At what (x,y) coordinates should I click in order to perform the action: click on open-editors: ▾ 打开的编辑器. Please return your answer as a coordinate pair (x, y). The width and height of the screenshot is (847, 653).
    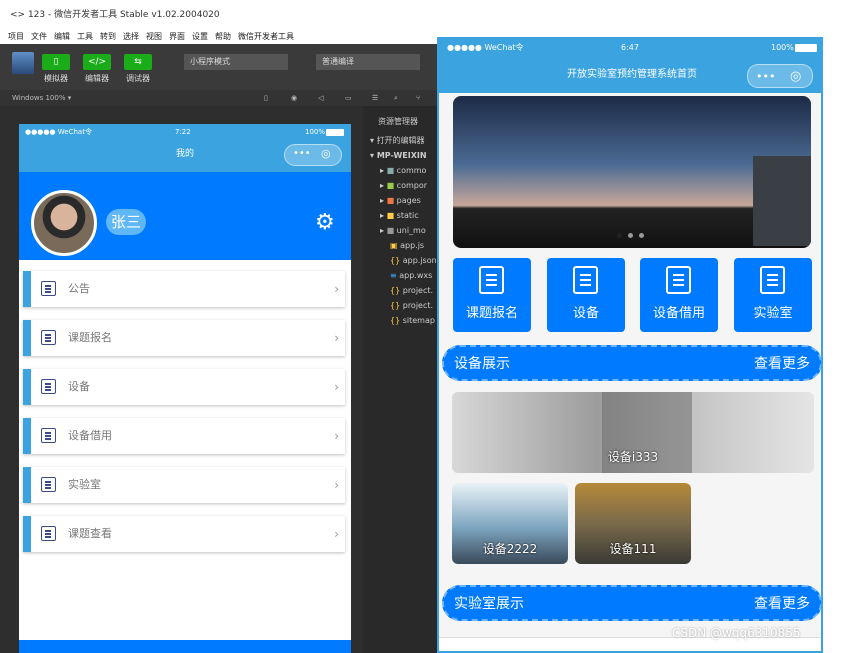
    Looking at the image, I should click on (397, 140).